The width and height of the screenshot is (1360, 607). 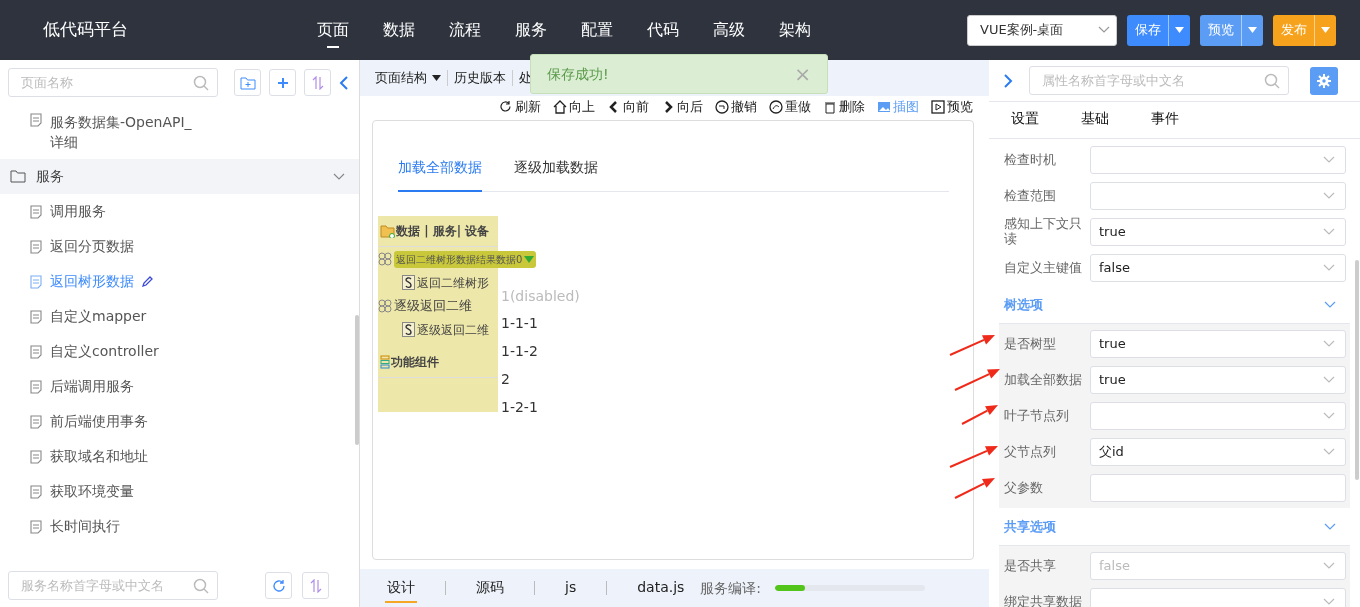 I want to click on toolbar-action: 向上, so click(x=574, y=107).